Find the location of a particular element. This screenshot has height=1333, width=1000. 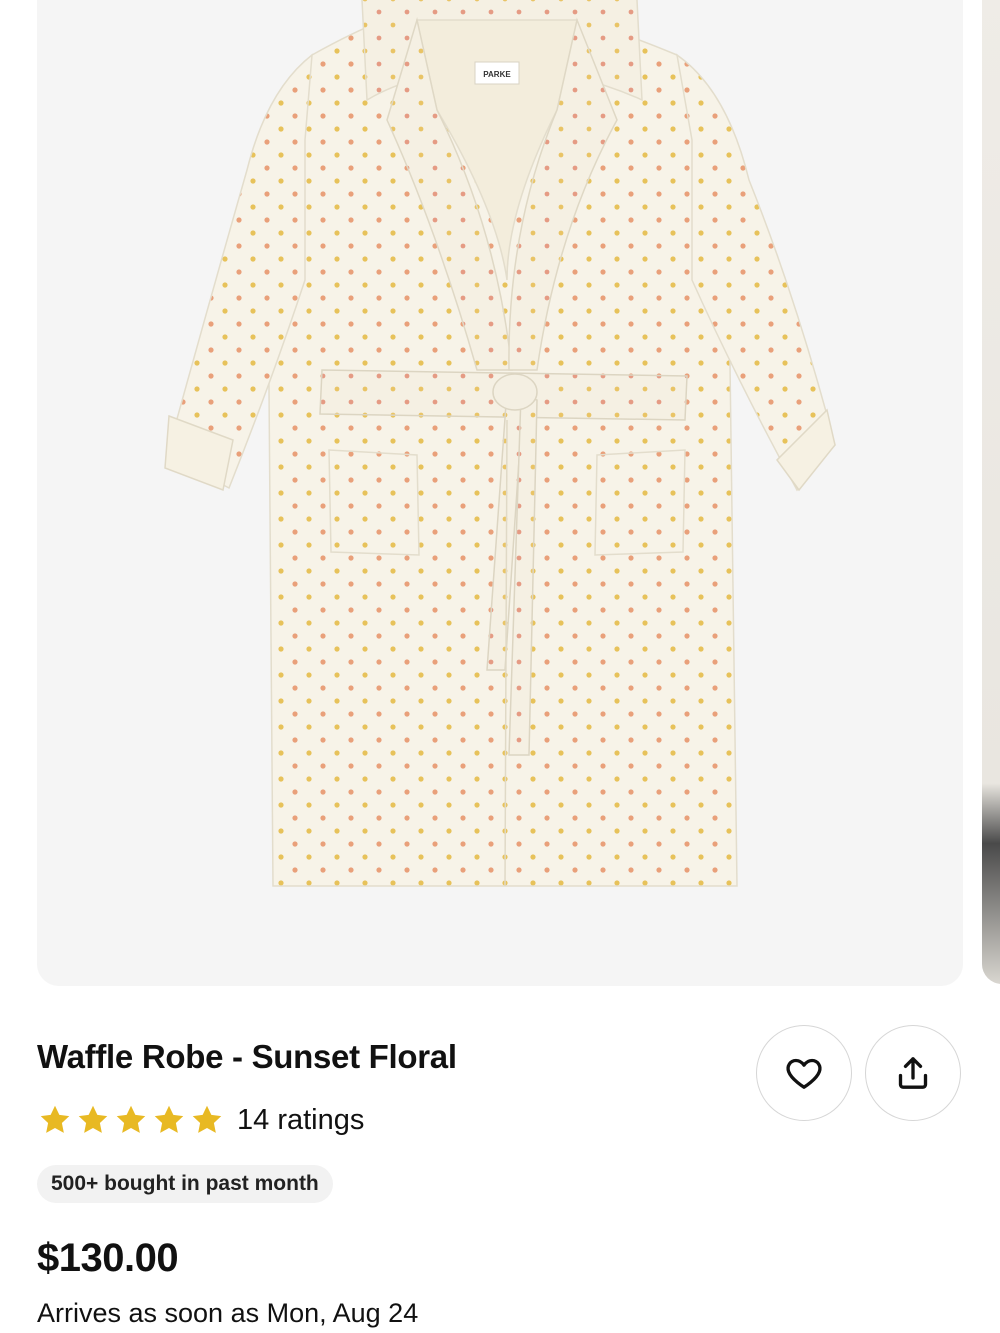

brand-tag: PARKE is located at coordinates (497, 74).